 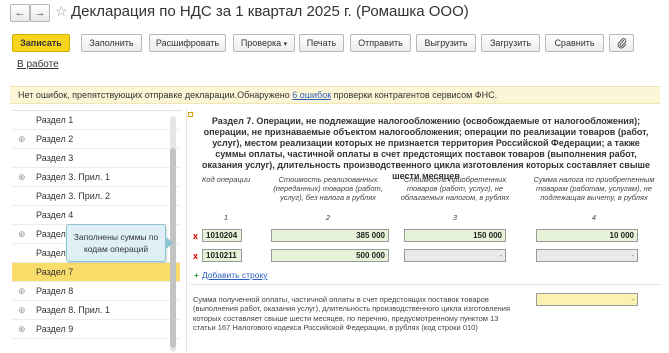 What do you see at coordinates (222, 235) in the screenshot?
I see `operation-code-field: 1010204` at bounding box center [222, 235].